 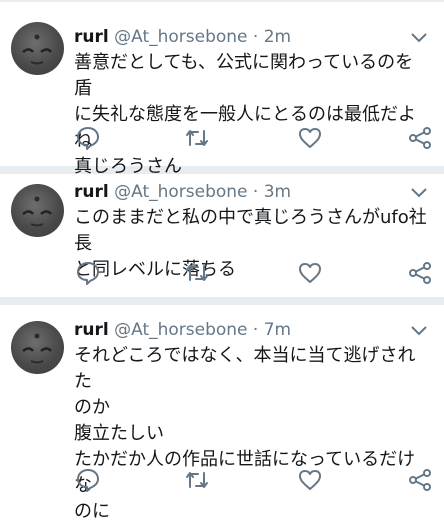 I want to click on tweet-header: rurl @At_horsebone · 2m, so click(x=182, y=37).